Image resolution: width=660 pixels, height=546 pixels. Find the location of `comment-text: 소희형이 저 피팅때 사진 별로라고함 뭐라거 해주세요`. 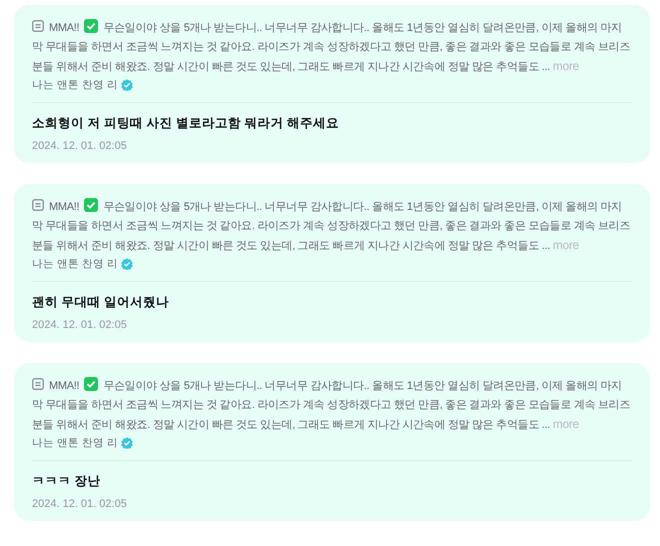

comment-text: 소희형이 저 피팅때 사진 별로라고함 뭐라거 해주세요 is located at coordinates (186, 123).